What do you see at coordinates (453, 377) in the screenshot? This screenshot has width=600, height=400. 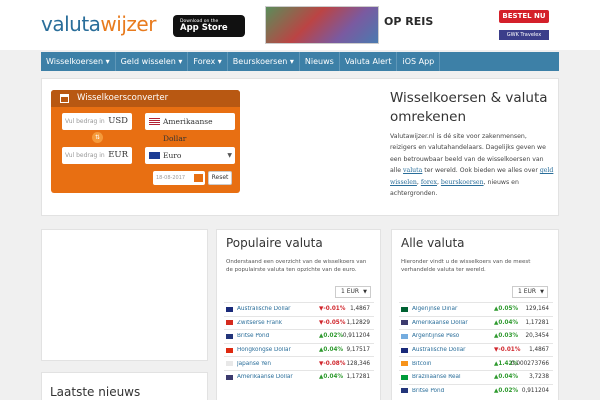 I see `currency-name: Braziliaanse Real` at bounding box center [453, 377].